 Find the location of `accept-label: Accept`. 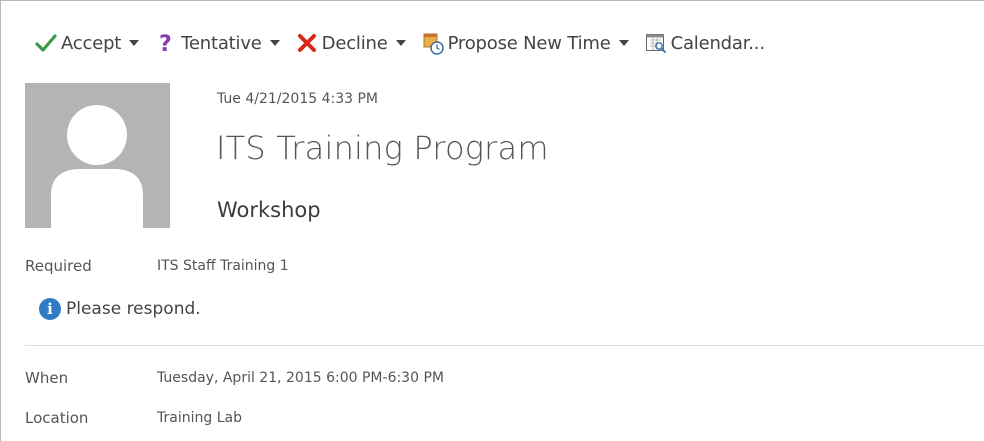

accept-label: Accept is located at coordinates (91, 43).